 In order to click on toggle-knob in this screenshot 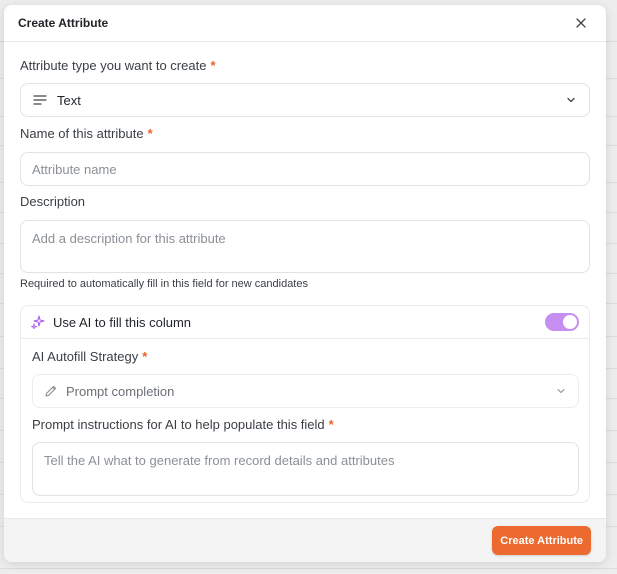, I will do `click(570, 322)`.